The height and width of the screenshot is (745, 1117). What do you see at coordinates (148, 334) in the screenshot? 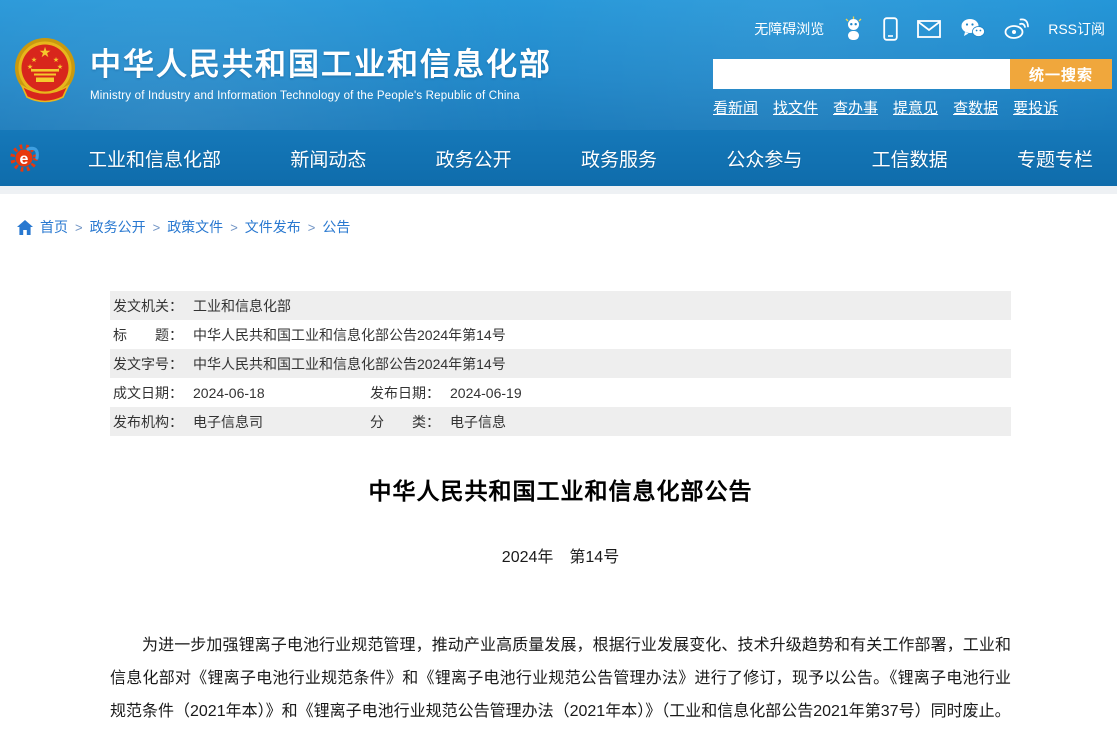
I see `meta-label: 标 题：` at bounding box center [148, 334].